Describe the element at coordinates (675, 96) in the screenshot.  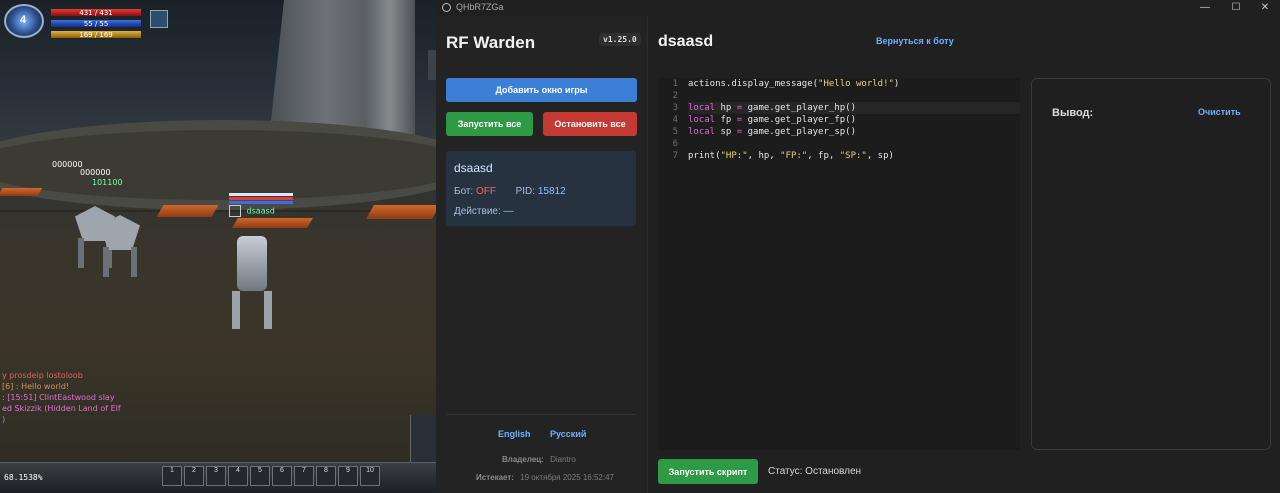
I see `line-number: 2` at that location.